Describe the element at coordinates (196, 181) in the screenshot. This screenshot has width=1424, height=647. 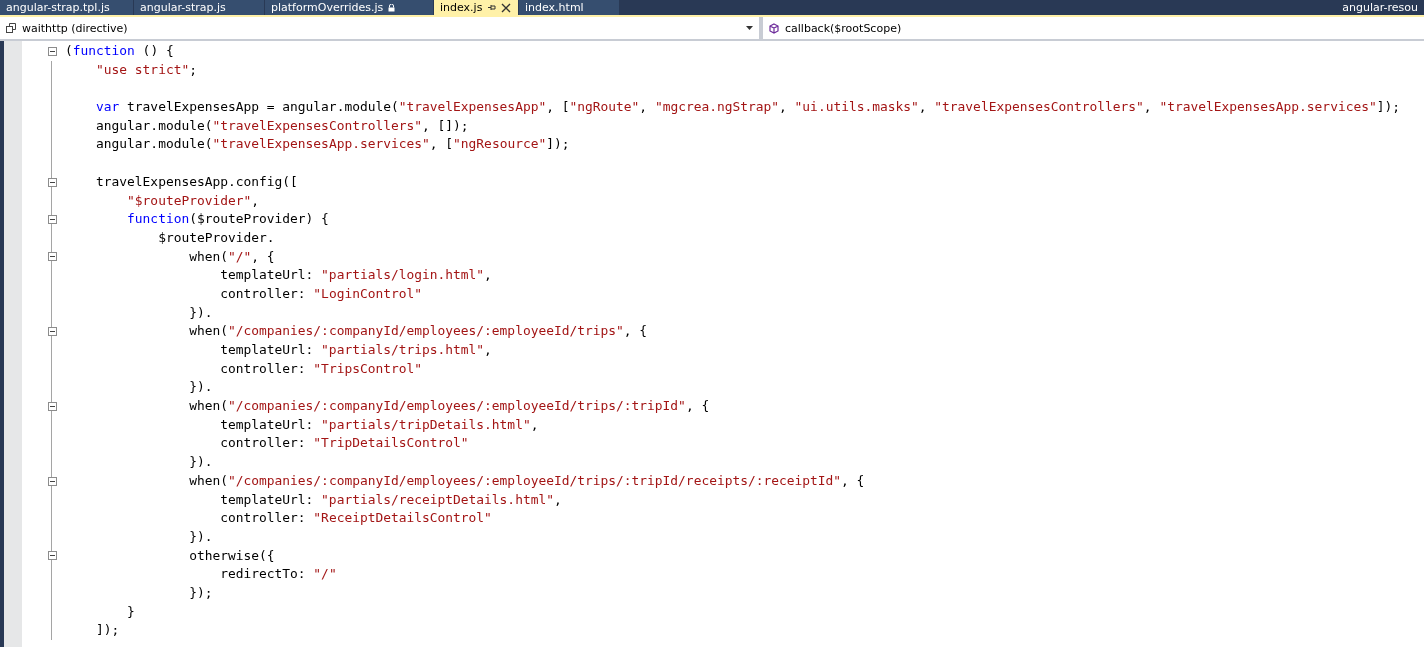
I see `code-line: travelExpensesApp.config([` at that location.